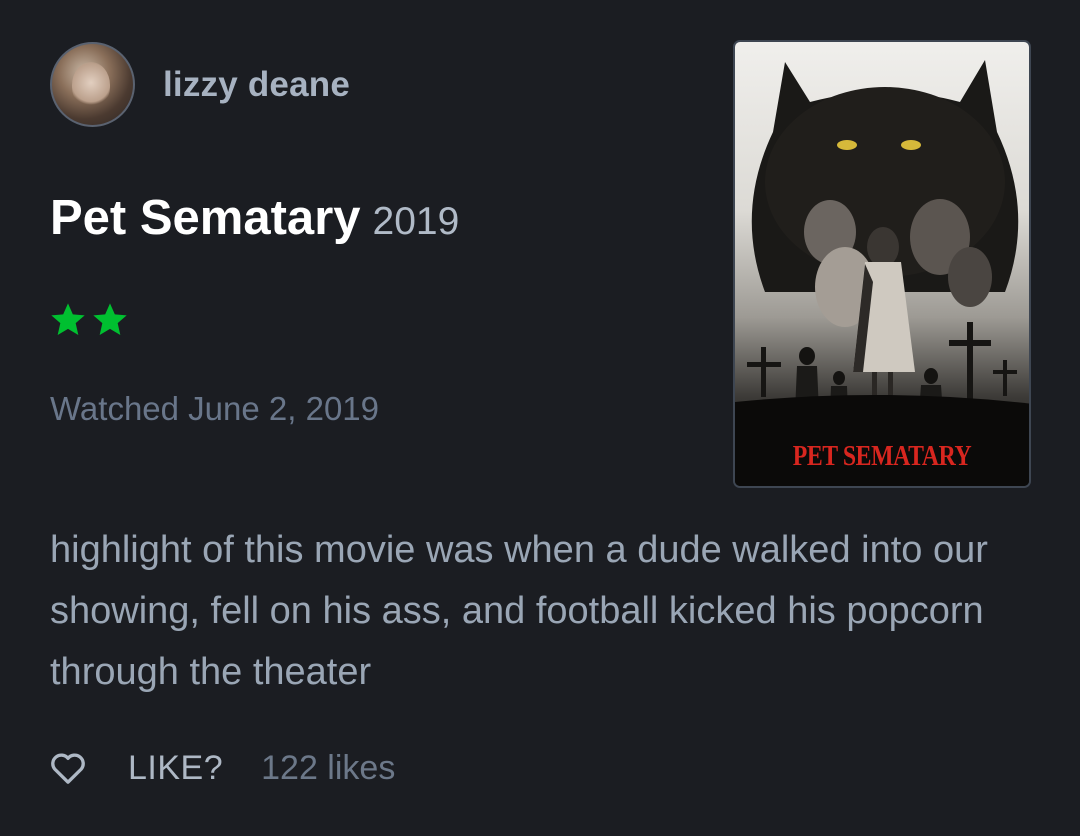  I want to click on film-heading: Pet Sematary 2019, so click(254, 218).